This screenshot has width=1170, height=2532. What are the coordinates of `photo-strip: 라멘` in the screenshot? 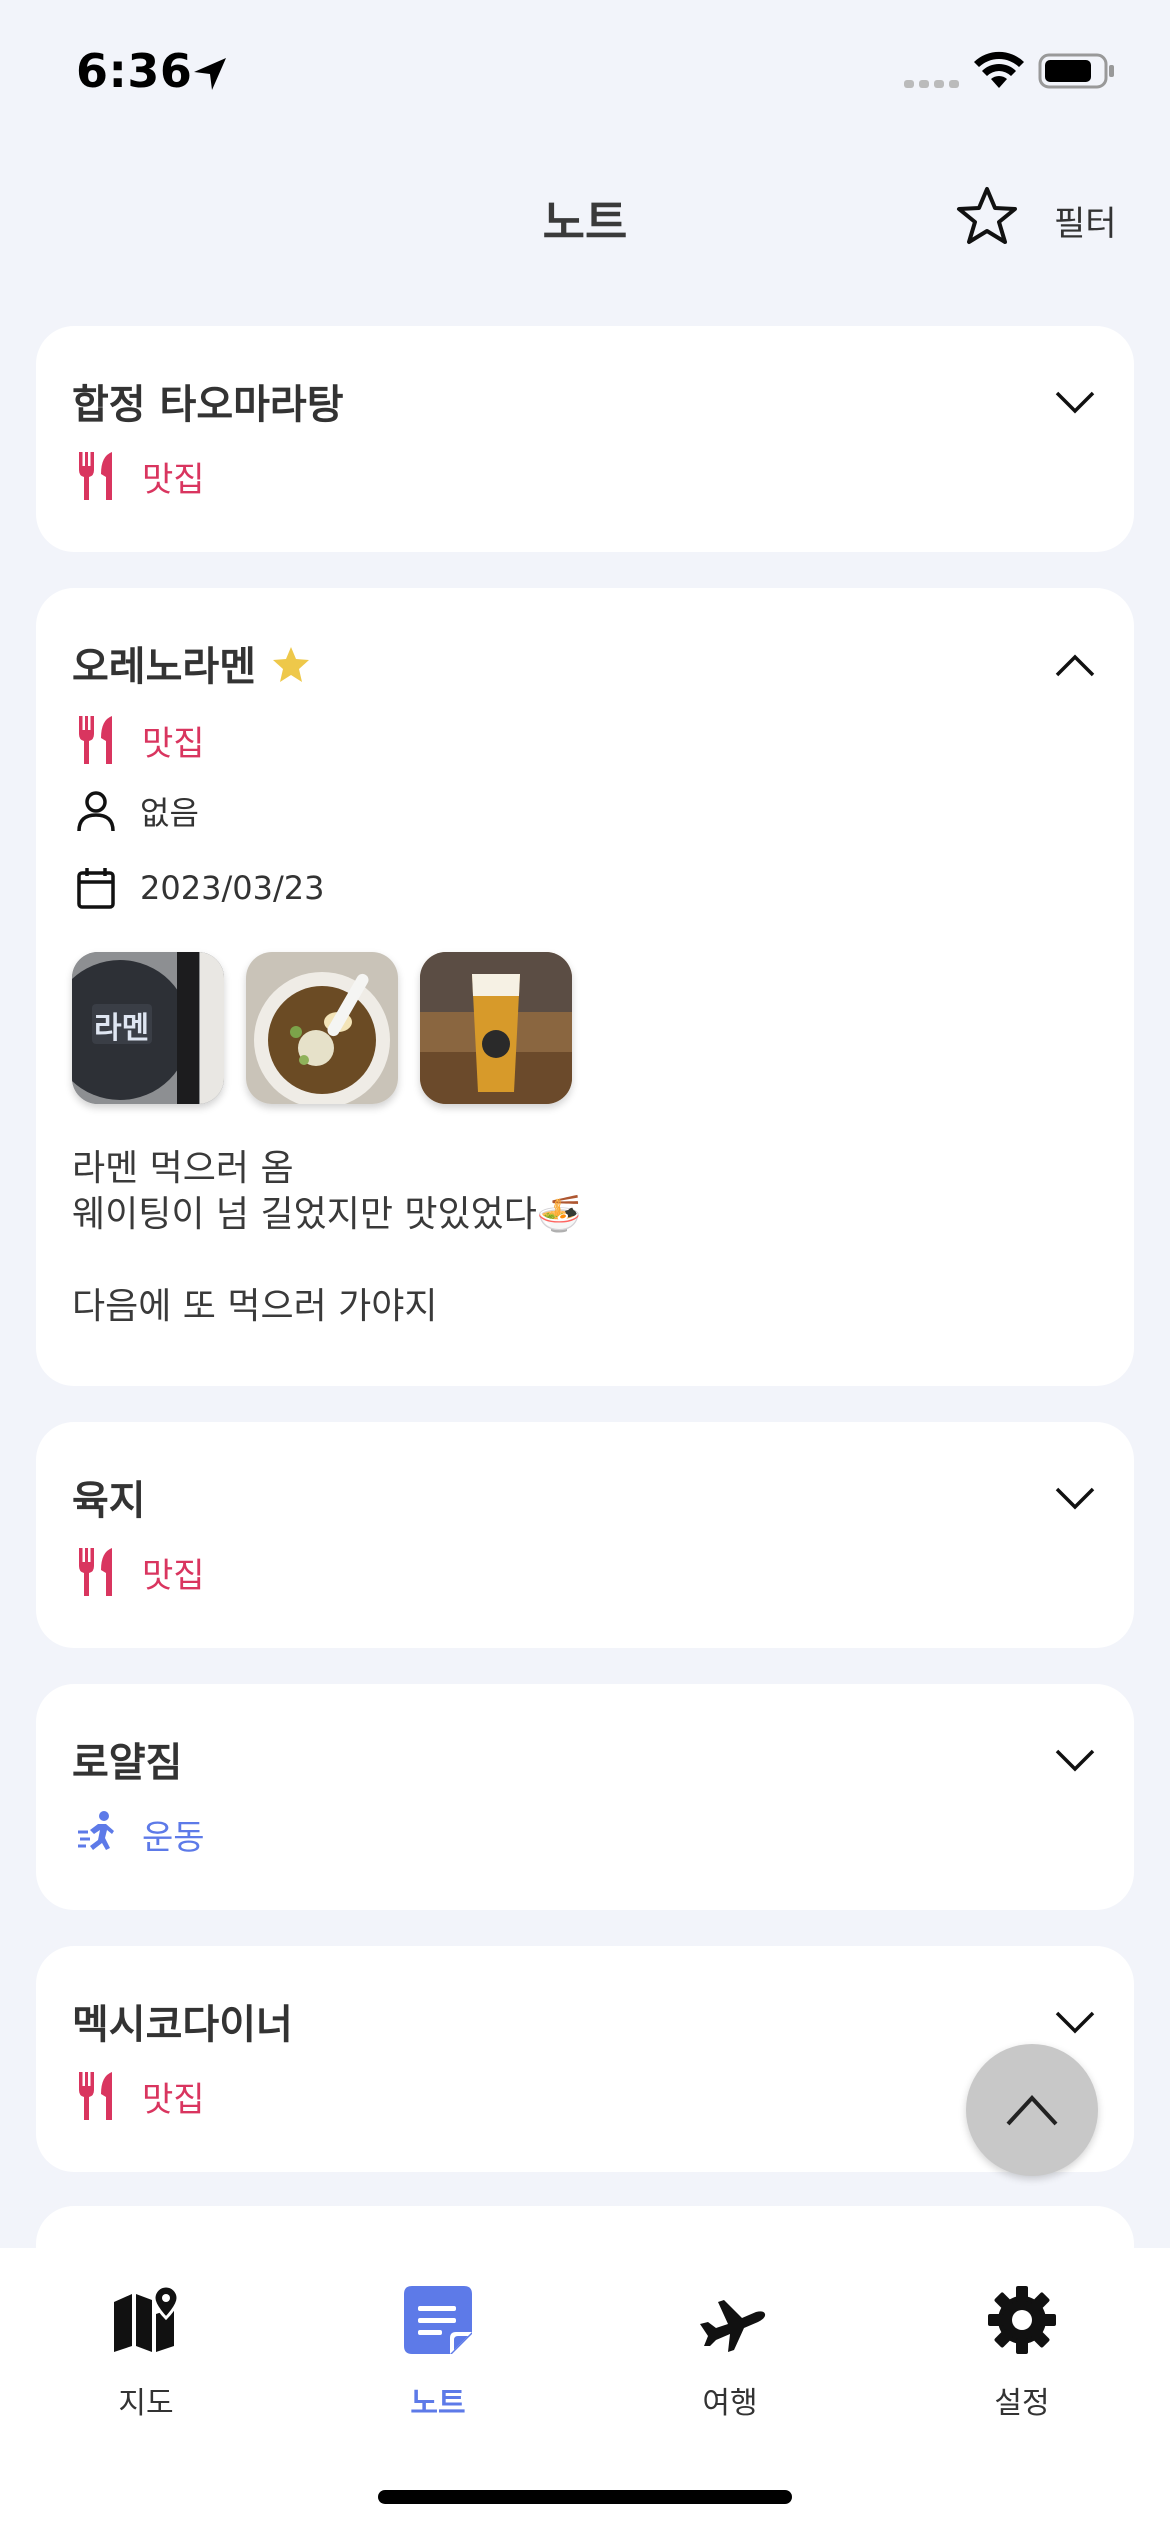 It's located at (322, 1028).